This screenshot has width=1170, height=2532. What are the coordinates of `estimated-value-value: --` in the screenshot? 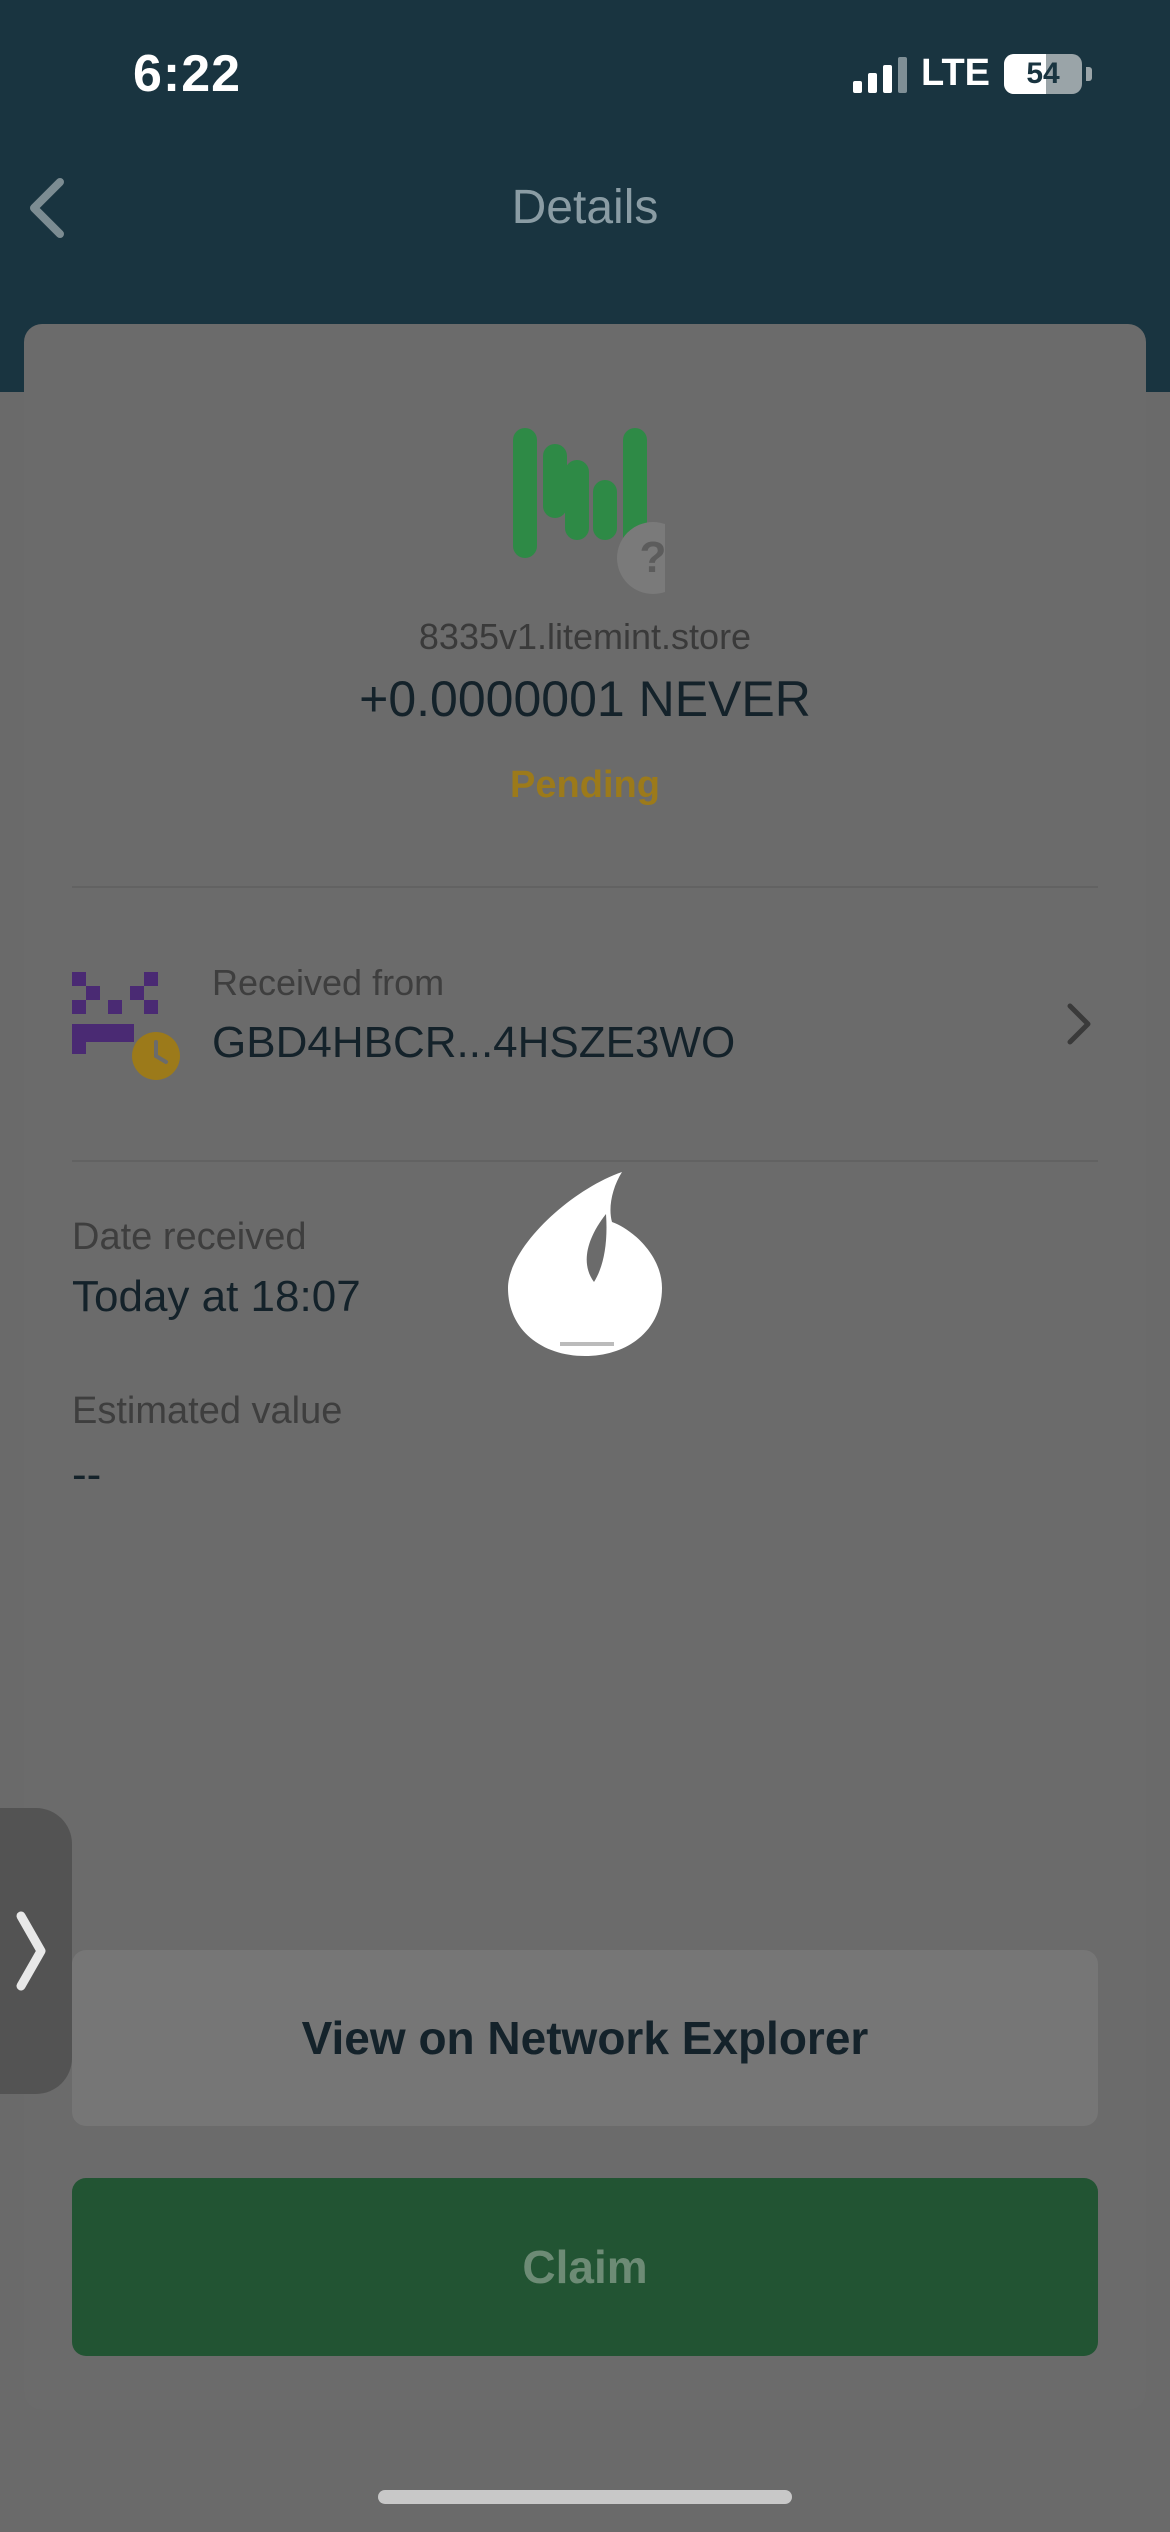 It's located at (87, 1474).